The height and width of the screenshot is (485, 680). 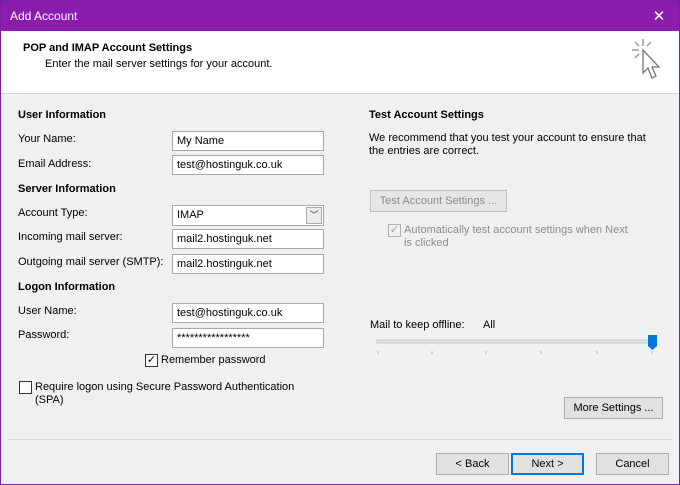 What do you see at coordinates (340, 16) in the screenshot?
I see `title-bar: Add Account ✕` at bounding box center [340, 16].